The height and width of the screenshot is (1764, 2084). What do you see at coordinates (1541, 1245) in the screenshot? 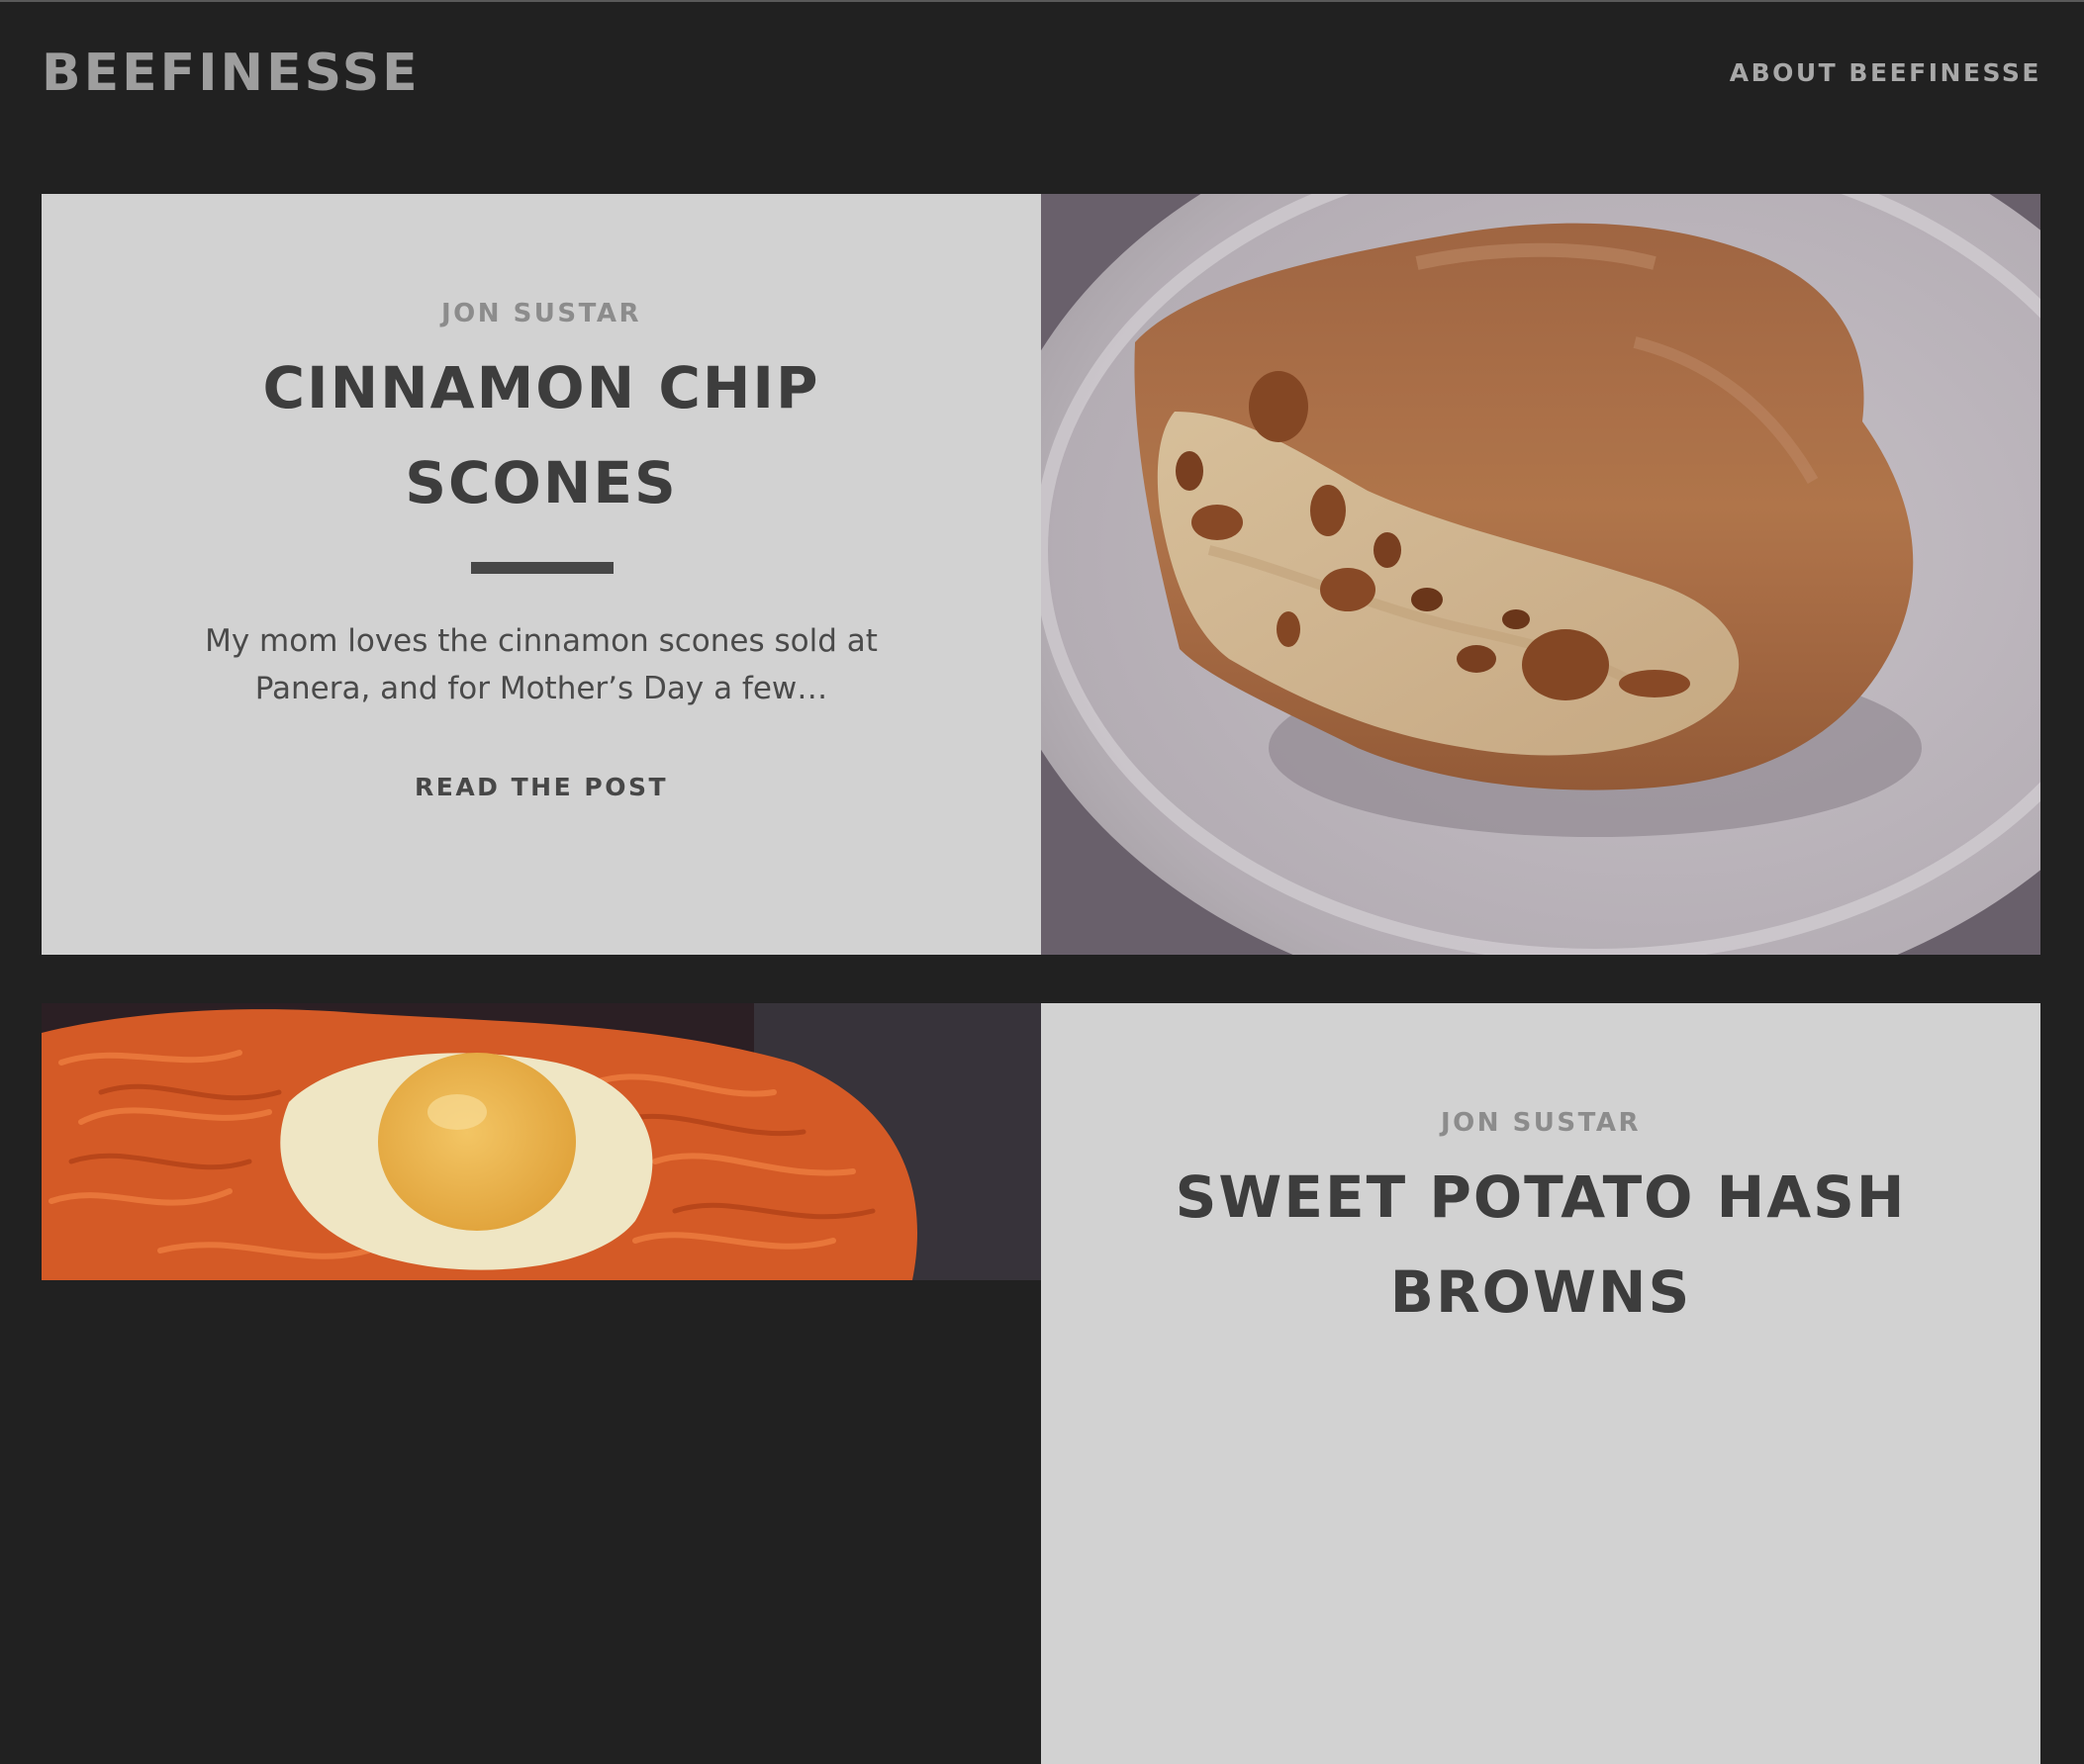
I see `post-title: SWEET POTATO HASH BROWNS` at bounding box center [1541, 1245].